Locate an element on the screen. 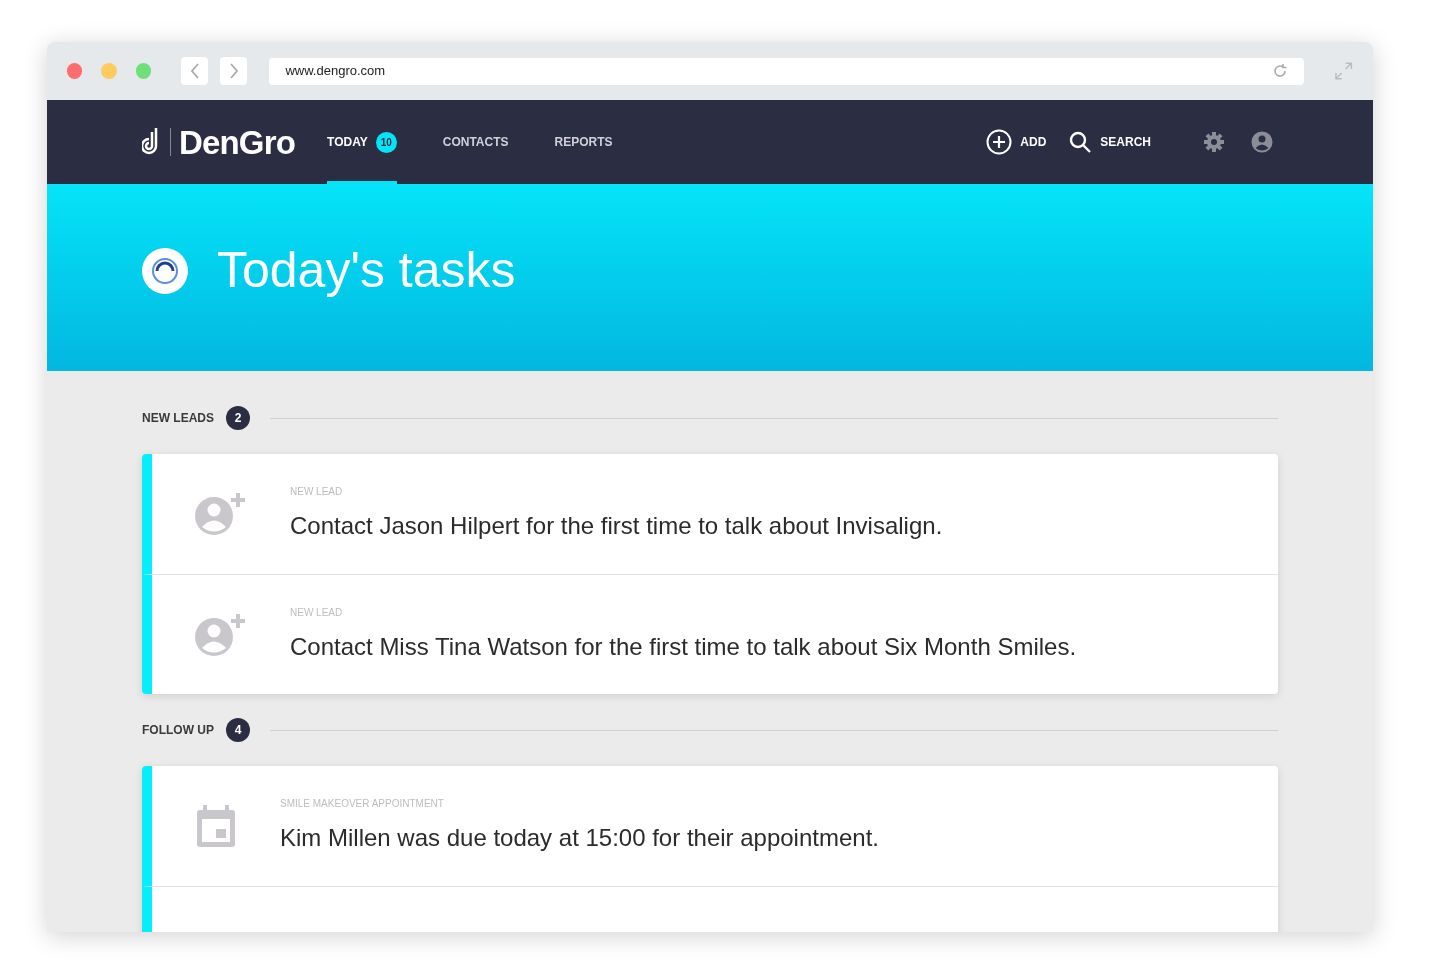 The height and width of the screenshot is (976, 1433). search-button: SEARCH is located at coordinates (1109, 142).